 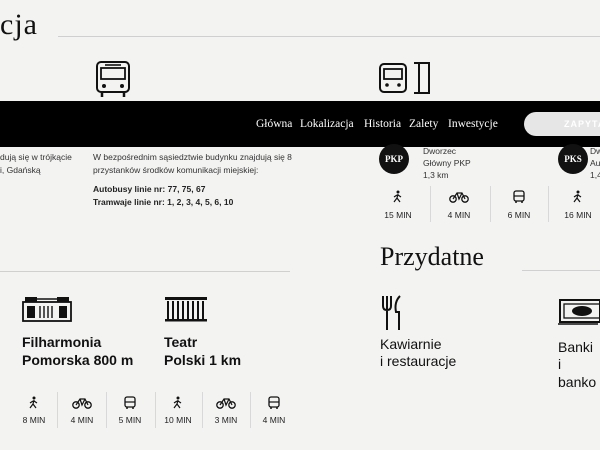 What do you see at coordinates (78, 360) in the screenshot?
I see `place-philharmonic-distance: Pomorska 800 m` at bounding box center [78, 360].